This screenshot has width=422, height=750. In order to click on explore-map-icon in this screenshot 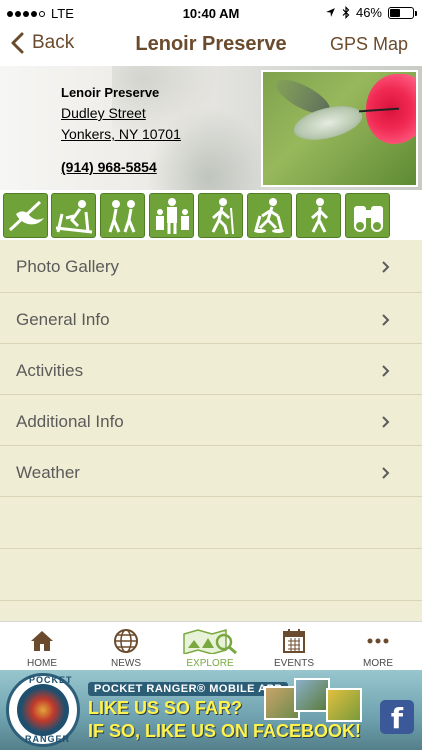, I will do `click(210, 641)`.